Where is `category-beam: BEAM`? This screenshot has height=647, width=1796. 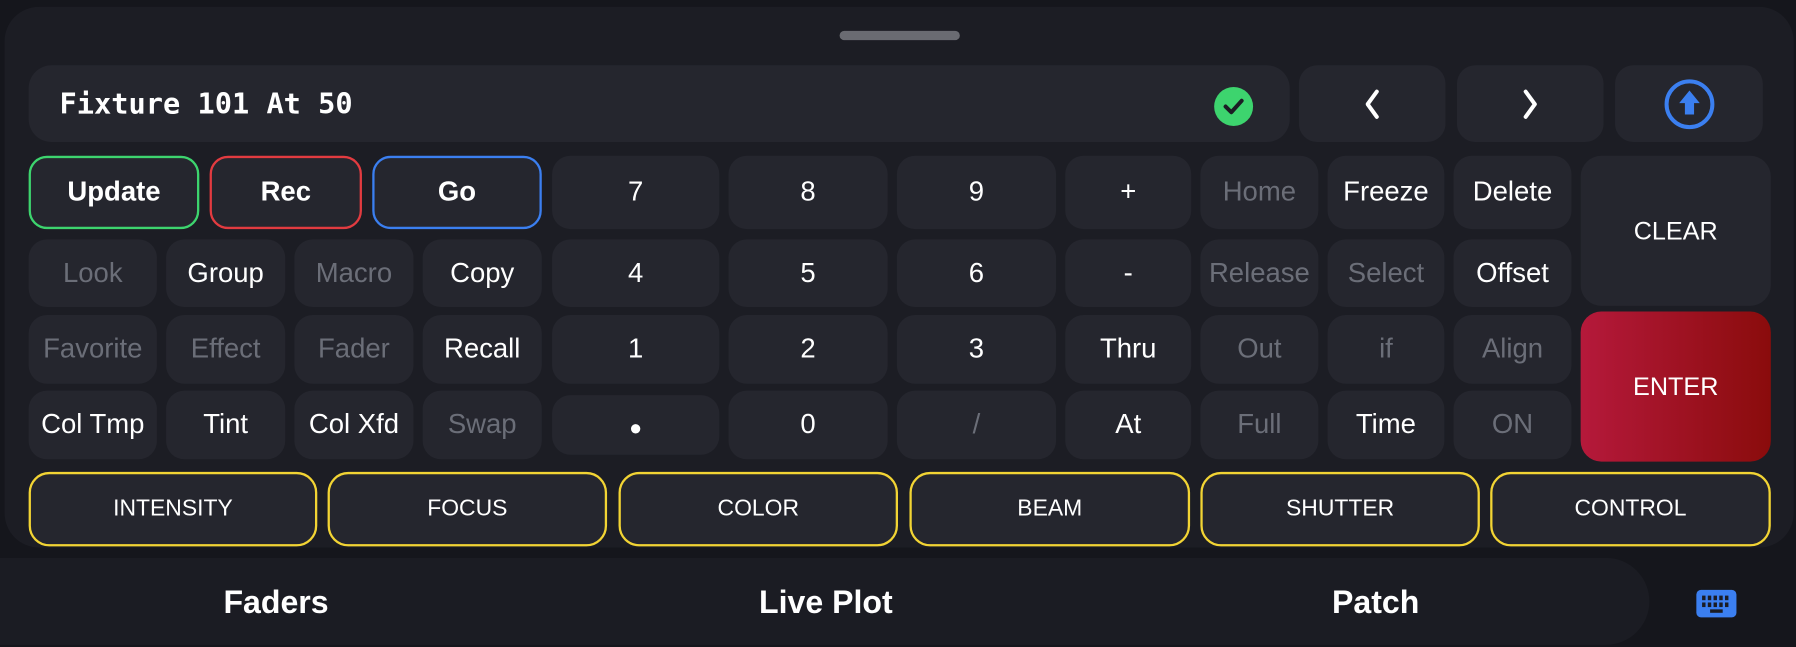
category-beam: BEAM is located at coordinates (1050, 509).